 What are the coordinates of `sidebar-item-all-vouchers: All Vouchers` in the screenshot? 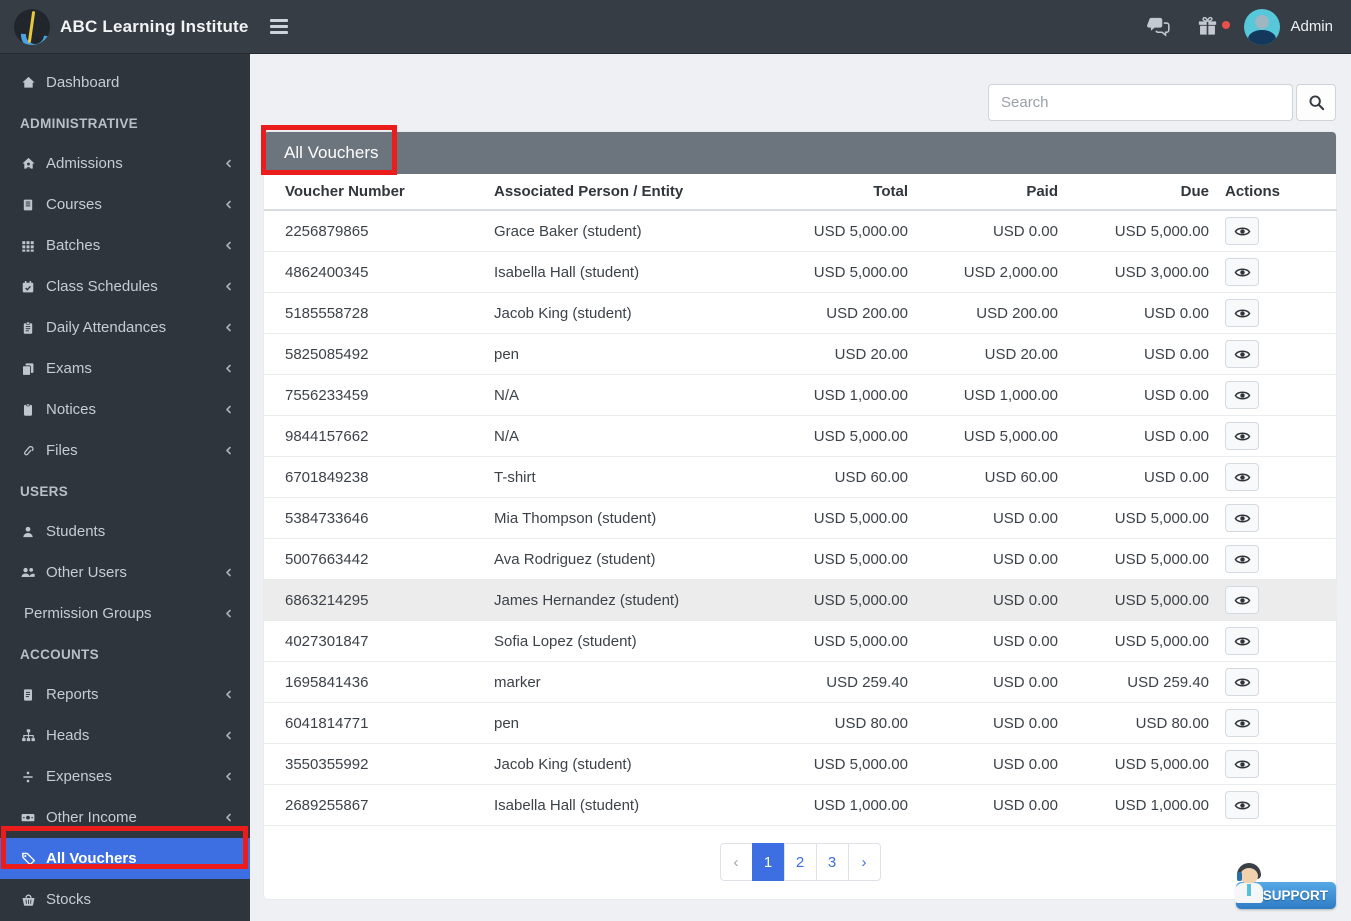 It's located at (125, 858).